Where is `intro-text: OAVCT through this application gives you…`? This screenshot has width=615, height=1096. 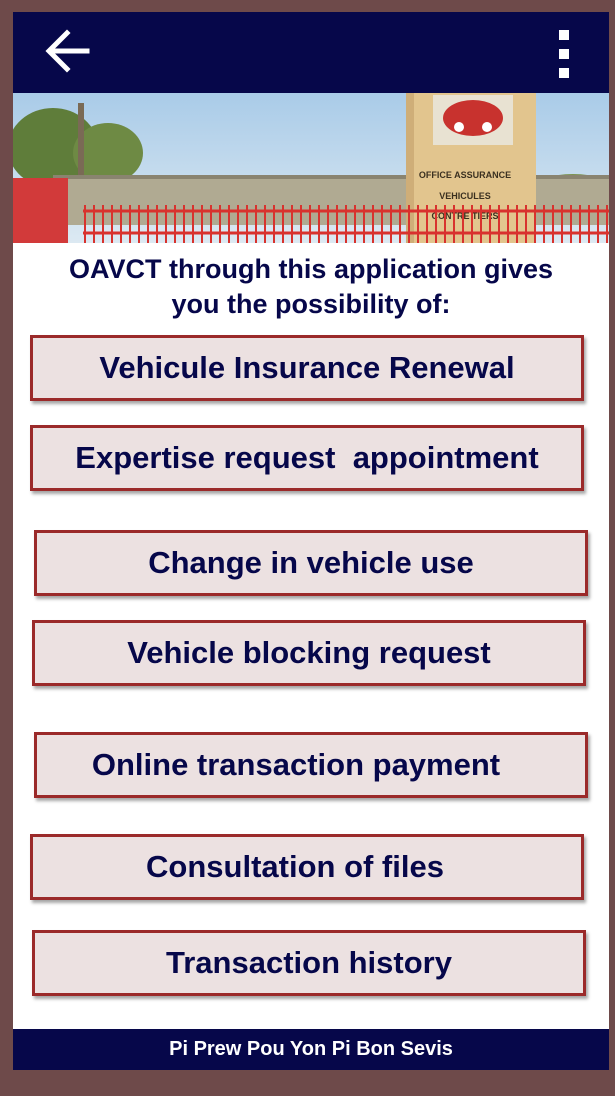
intro-text: OAVCT through this application gives you… is located at coordinates (311, 287).